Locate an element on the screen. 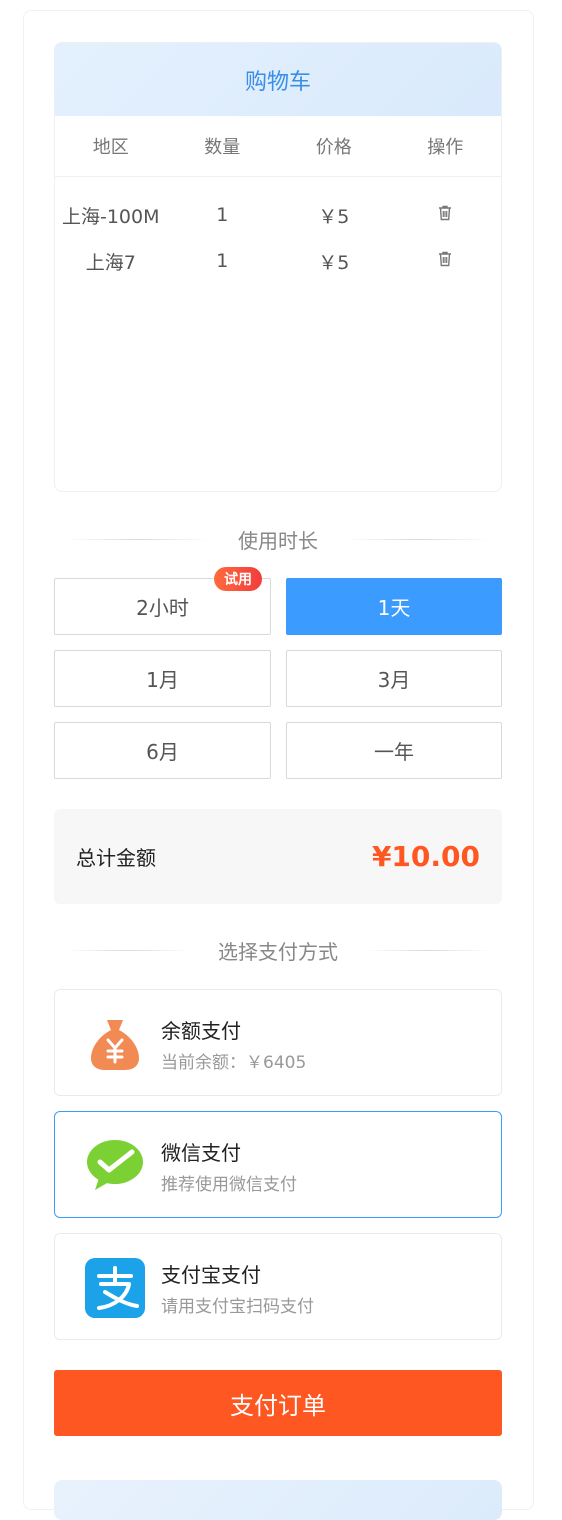 This screenshot has width=562, height=1520. payment-name-balance: 余额支付 is located at coordinates (201, 1031).